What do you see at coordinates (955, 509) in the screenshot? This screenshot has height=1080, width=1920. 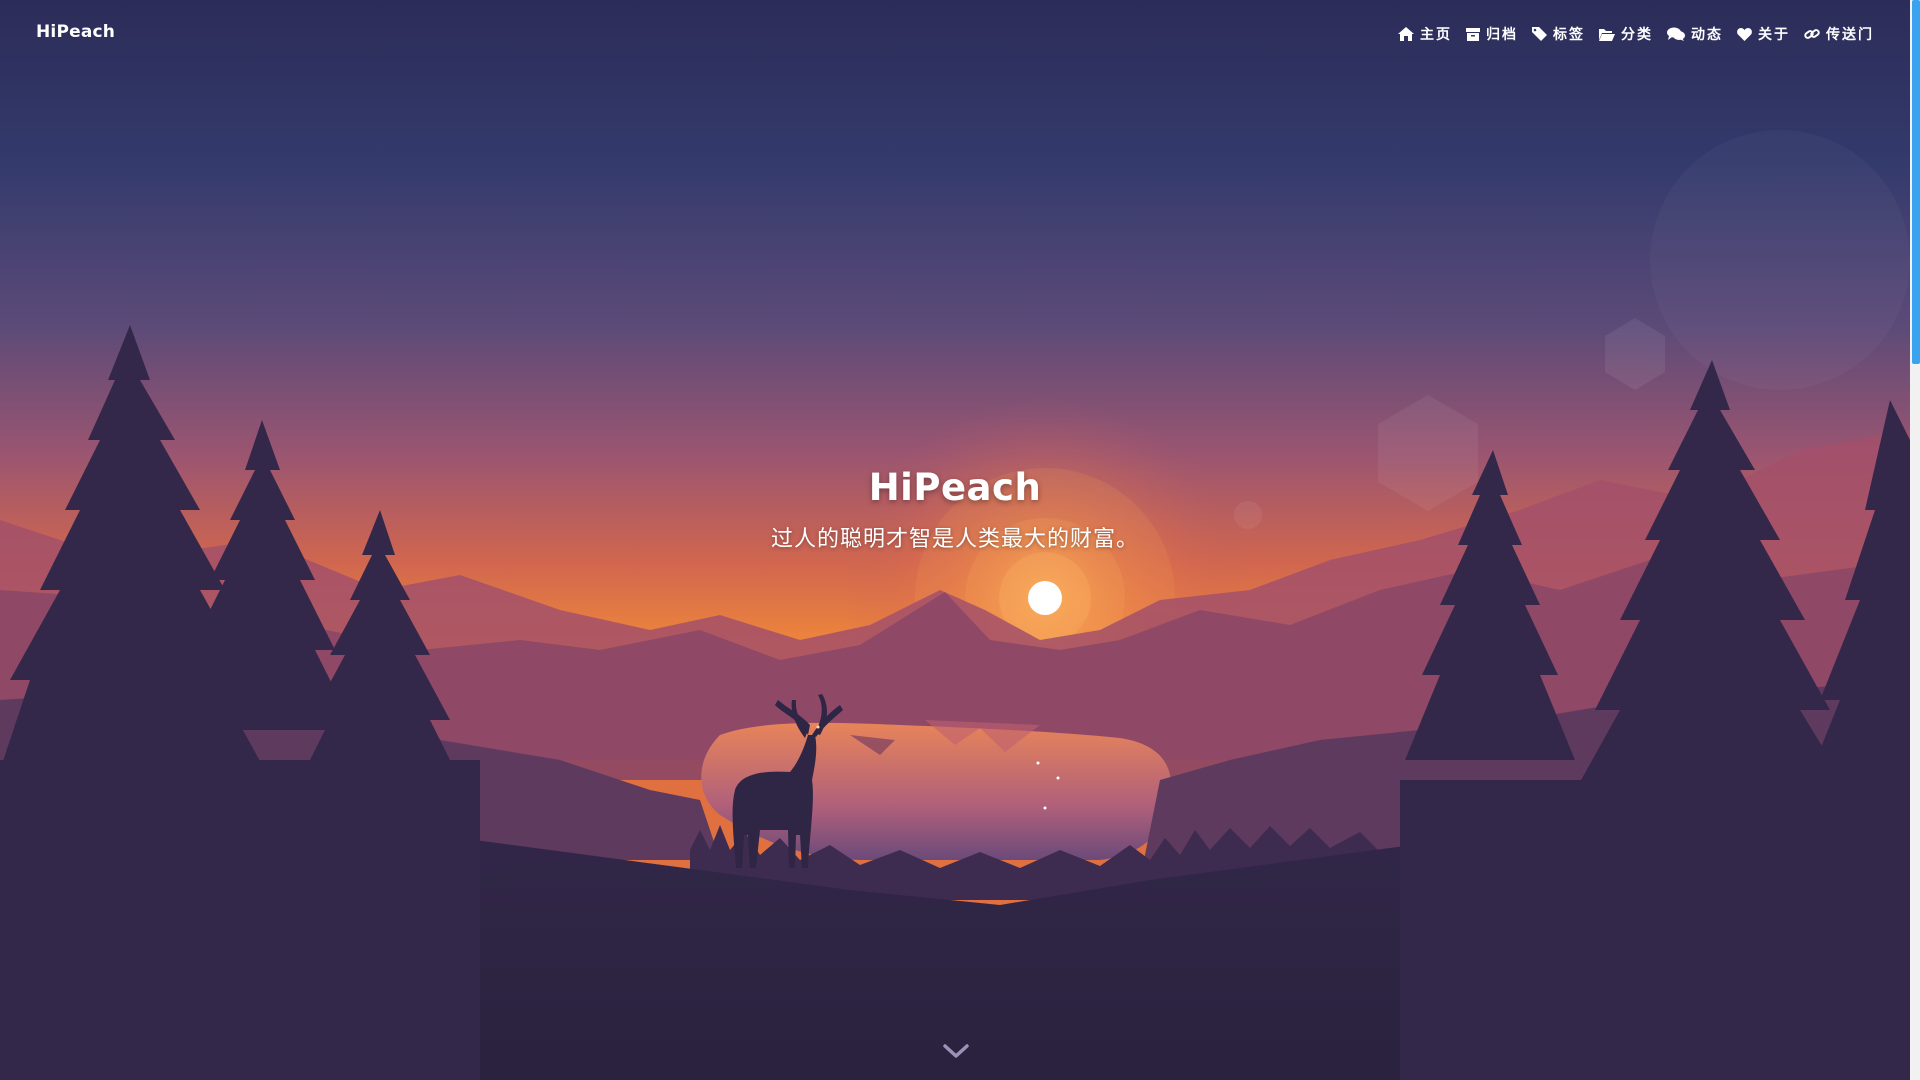 I see `hero-header: HiPeach 过人的聪明才智是人类最大的财富。` at bounding box center [955, 509].